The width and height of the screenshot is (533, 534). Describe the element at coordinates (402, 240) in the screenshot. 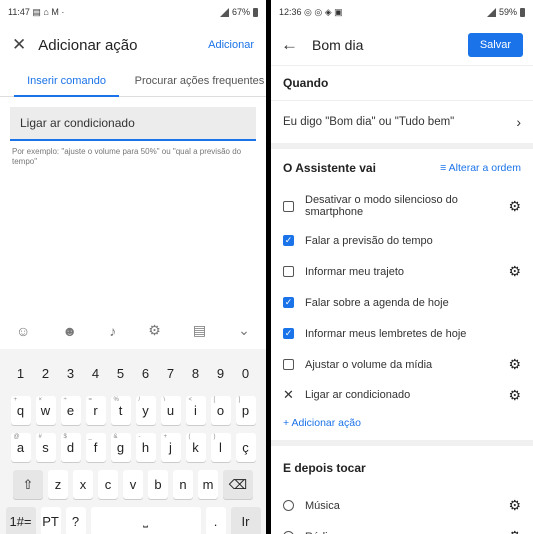

I see `action-row: ✓ Falar a previsão do tempo` at that location.